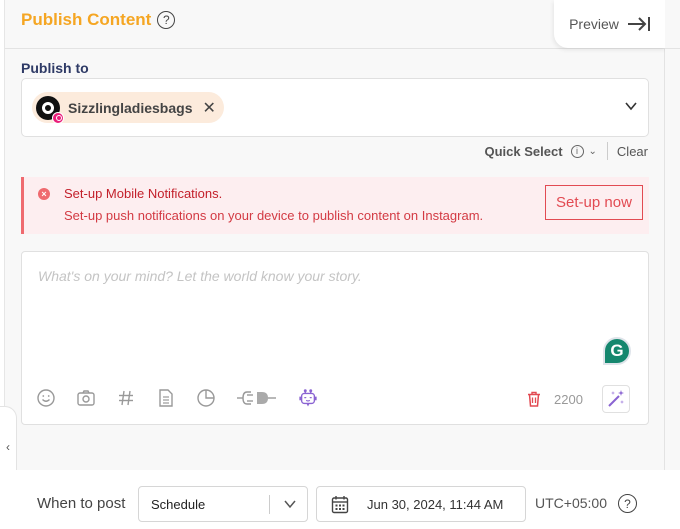 The width and height of the screenshot is (680, 529). I want to click on date-time-picker: Jun 30, 2024, 11:44 AM, so click(421, 504).